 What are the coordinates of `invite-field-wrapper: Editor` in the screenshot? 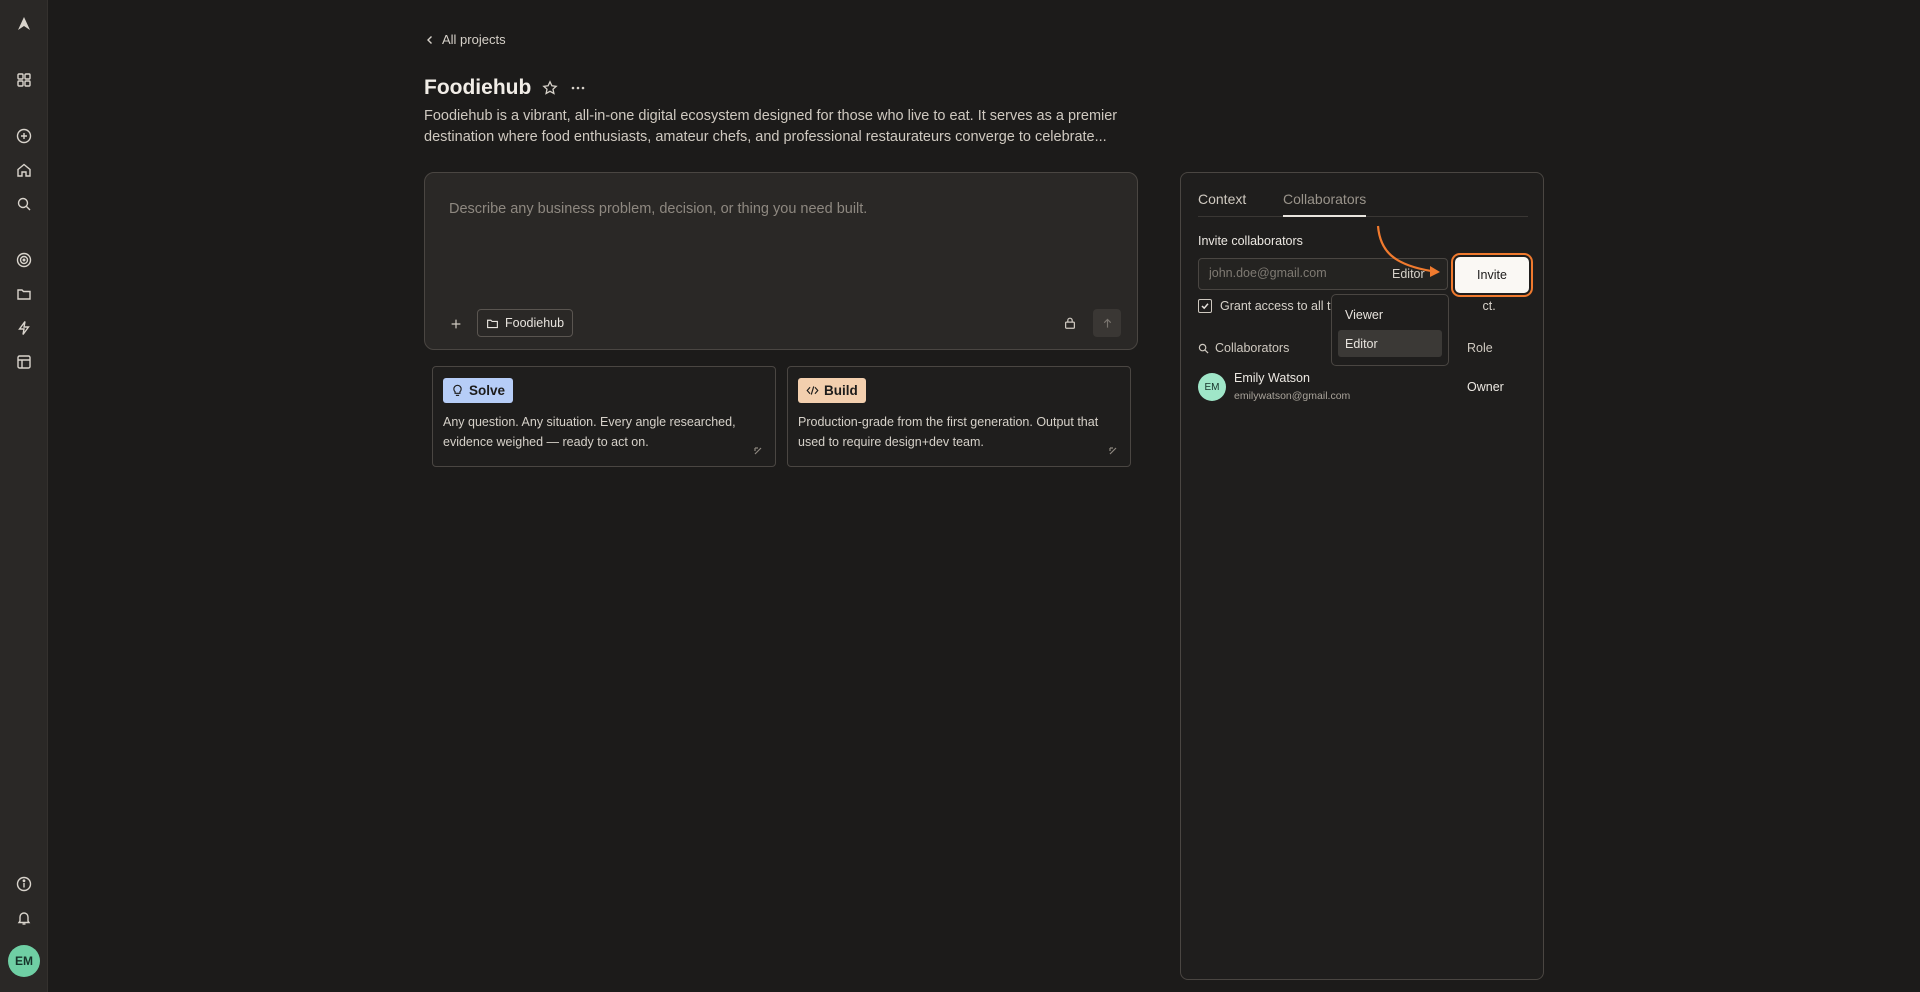 It's located at (1323, 274).